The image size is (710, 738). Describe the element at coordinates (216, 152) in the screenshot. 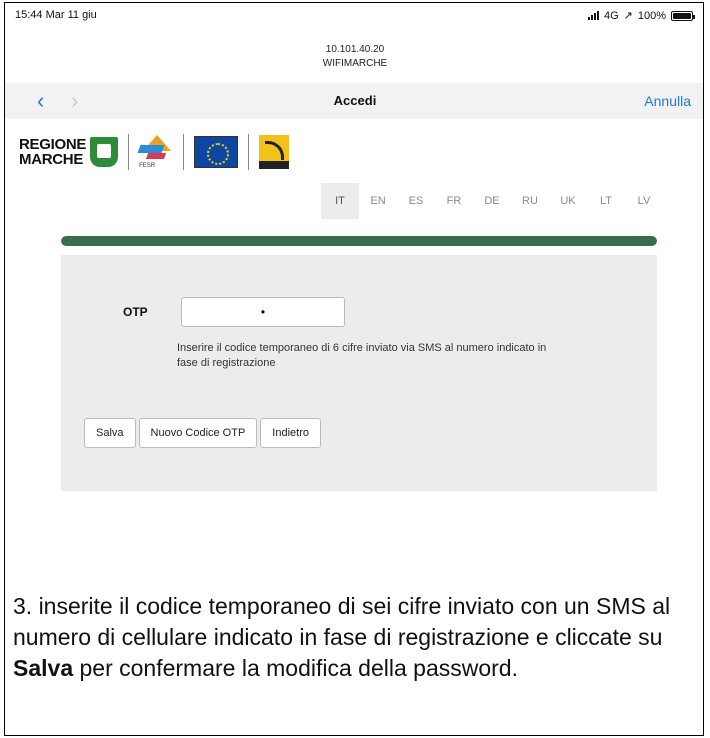

I see `eu-flag-logo` at that location.